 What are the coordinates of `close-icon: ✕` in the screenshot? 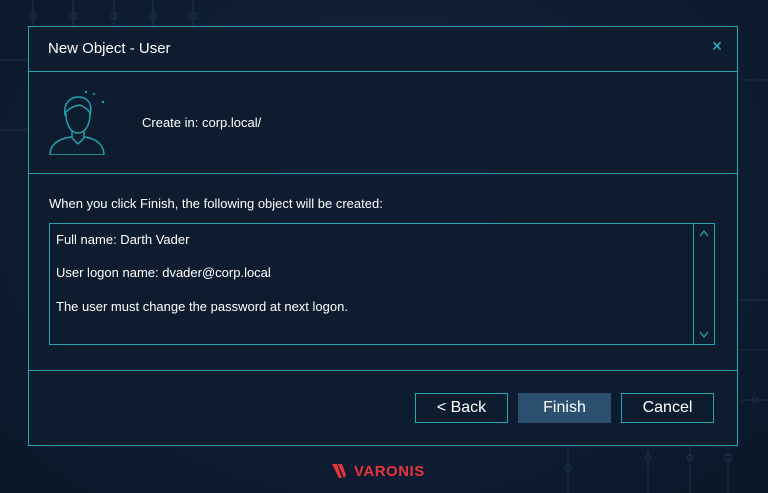 It's located at (717, 46).